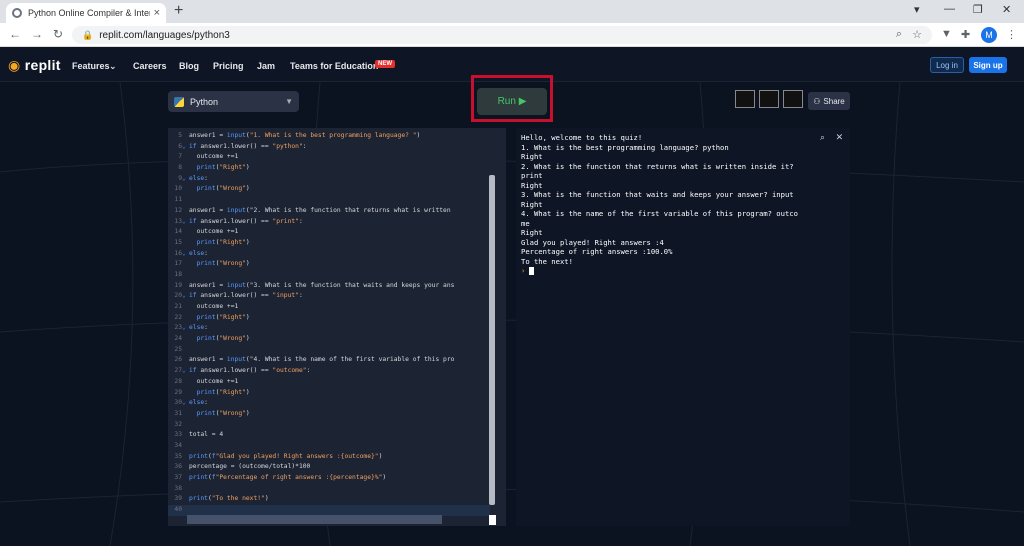 This screenshot has width=1024, height=546. What do you see at coordinates (329, 200) in the screenshot?
I see `code-line: 11` at bounding box center [329, 200].